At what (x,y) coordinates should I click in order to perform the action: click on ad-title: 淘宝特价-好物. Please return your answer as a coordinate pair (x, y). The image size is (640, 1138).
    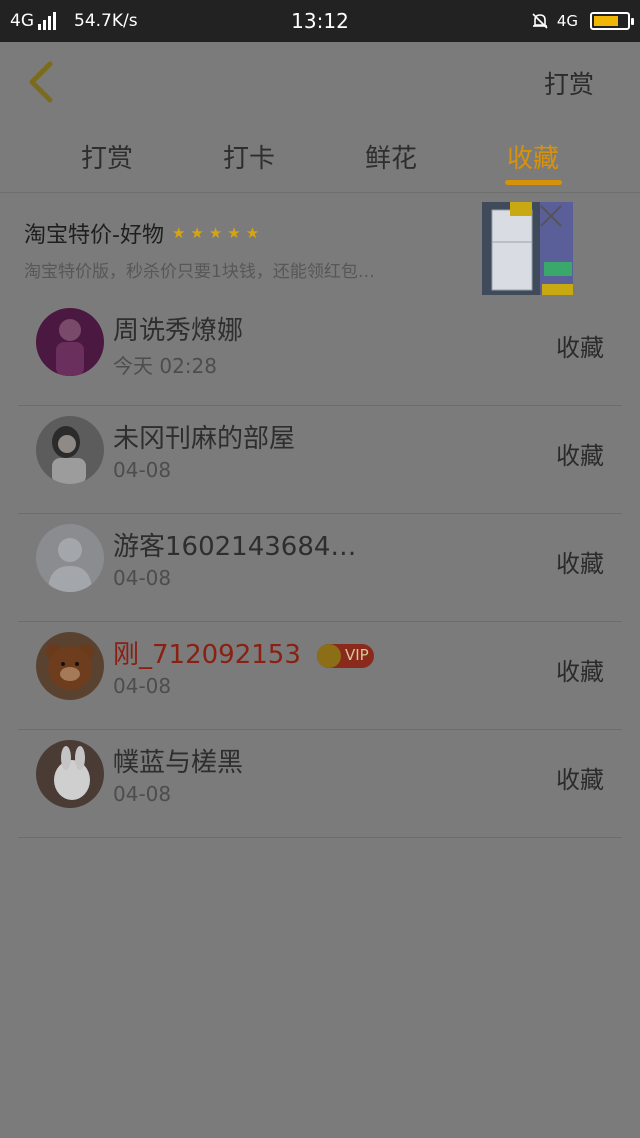
    Looking at the image, I should click on (94, 235).